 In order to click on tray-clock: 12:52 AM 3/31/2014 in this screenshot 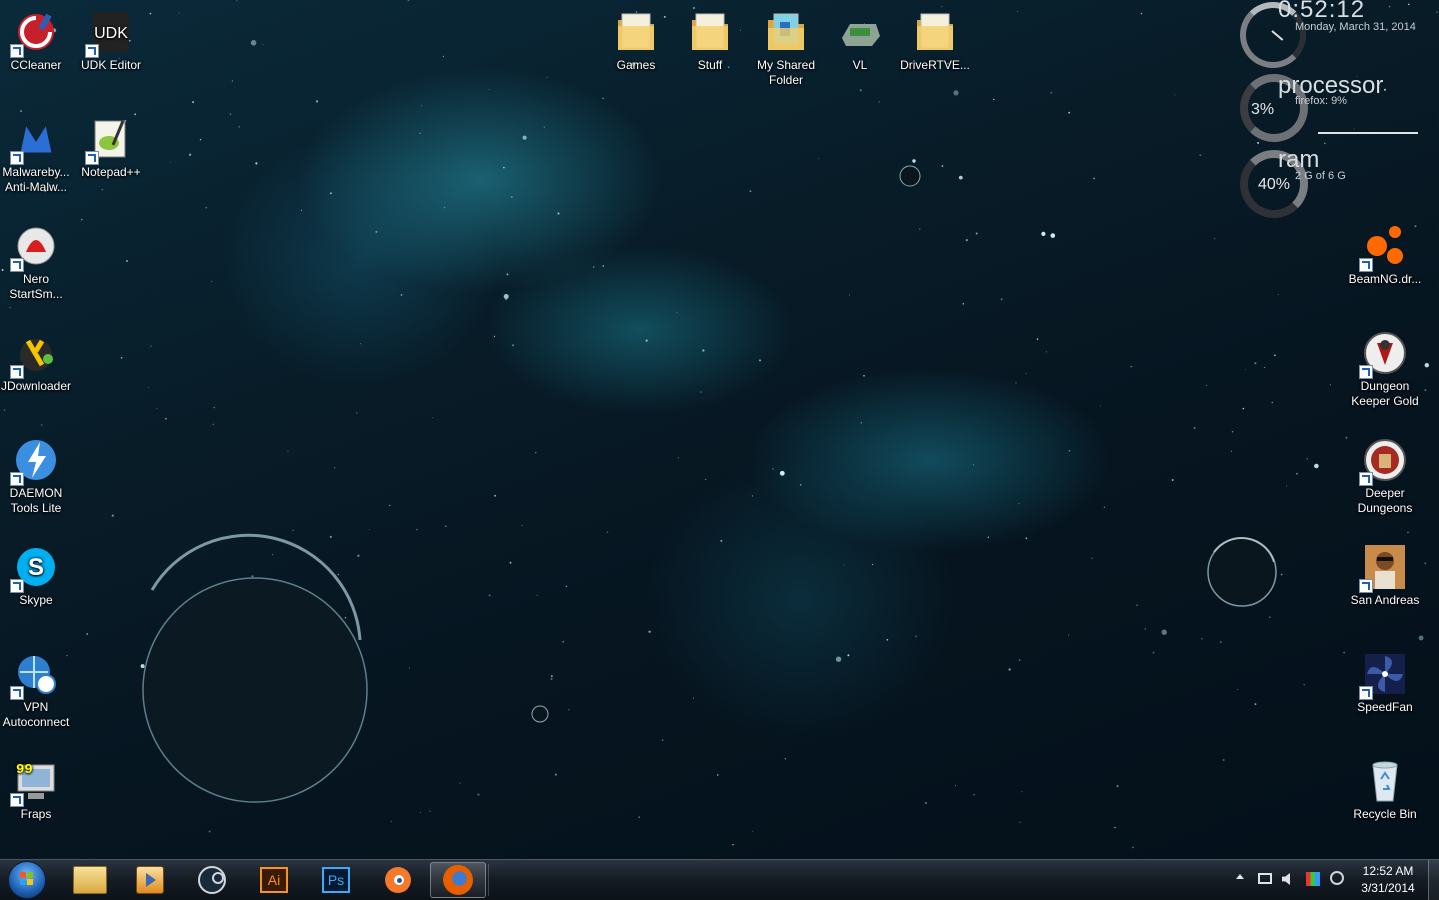, I will do `click(1388, 879)`.